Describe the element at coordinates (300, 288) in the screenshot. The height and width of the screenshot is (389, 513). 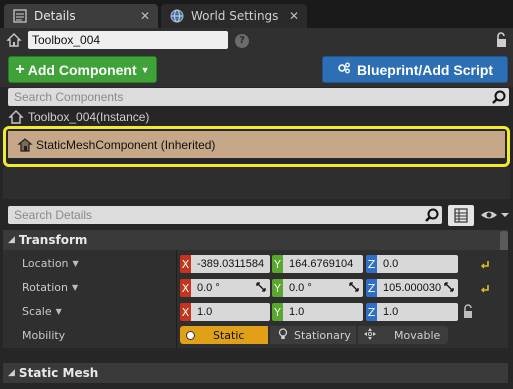
I see `rotation-y-value: 0.0 °` at that location.